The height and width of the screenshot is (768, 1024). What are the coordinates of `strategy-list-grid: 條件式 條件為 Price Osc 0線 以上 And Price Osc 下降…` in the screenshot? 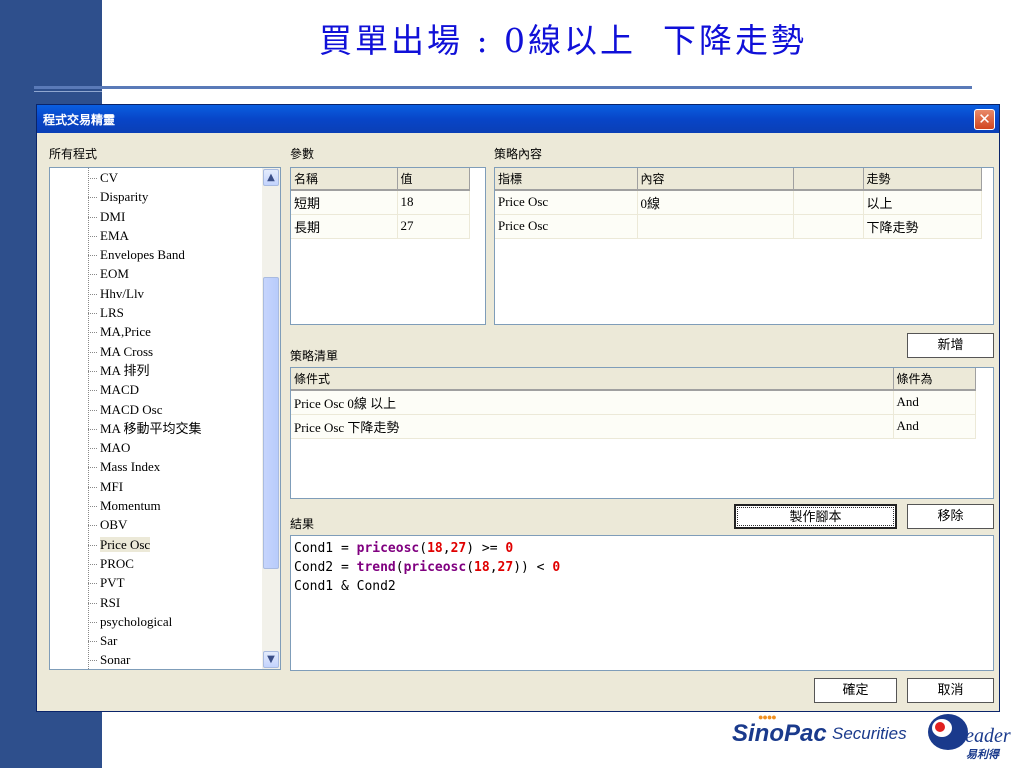 It's located at (642, 433).